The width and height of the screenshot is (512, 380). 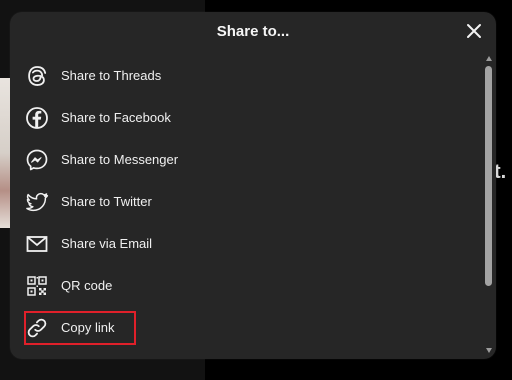 What do you see at coordinates (245, 286) in the screenshot?
I see `qr-code-item: QR code` at bounding box center [245, 286].